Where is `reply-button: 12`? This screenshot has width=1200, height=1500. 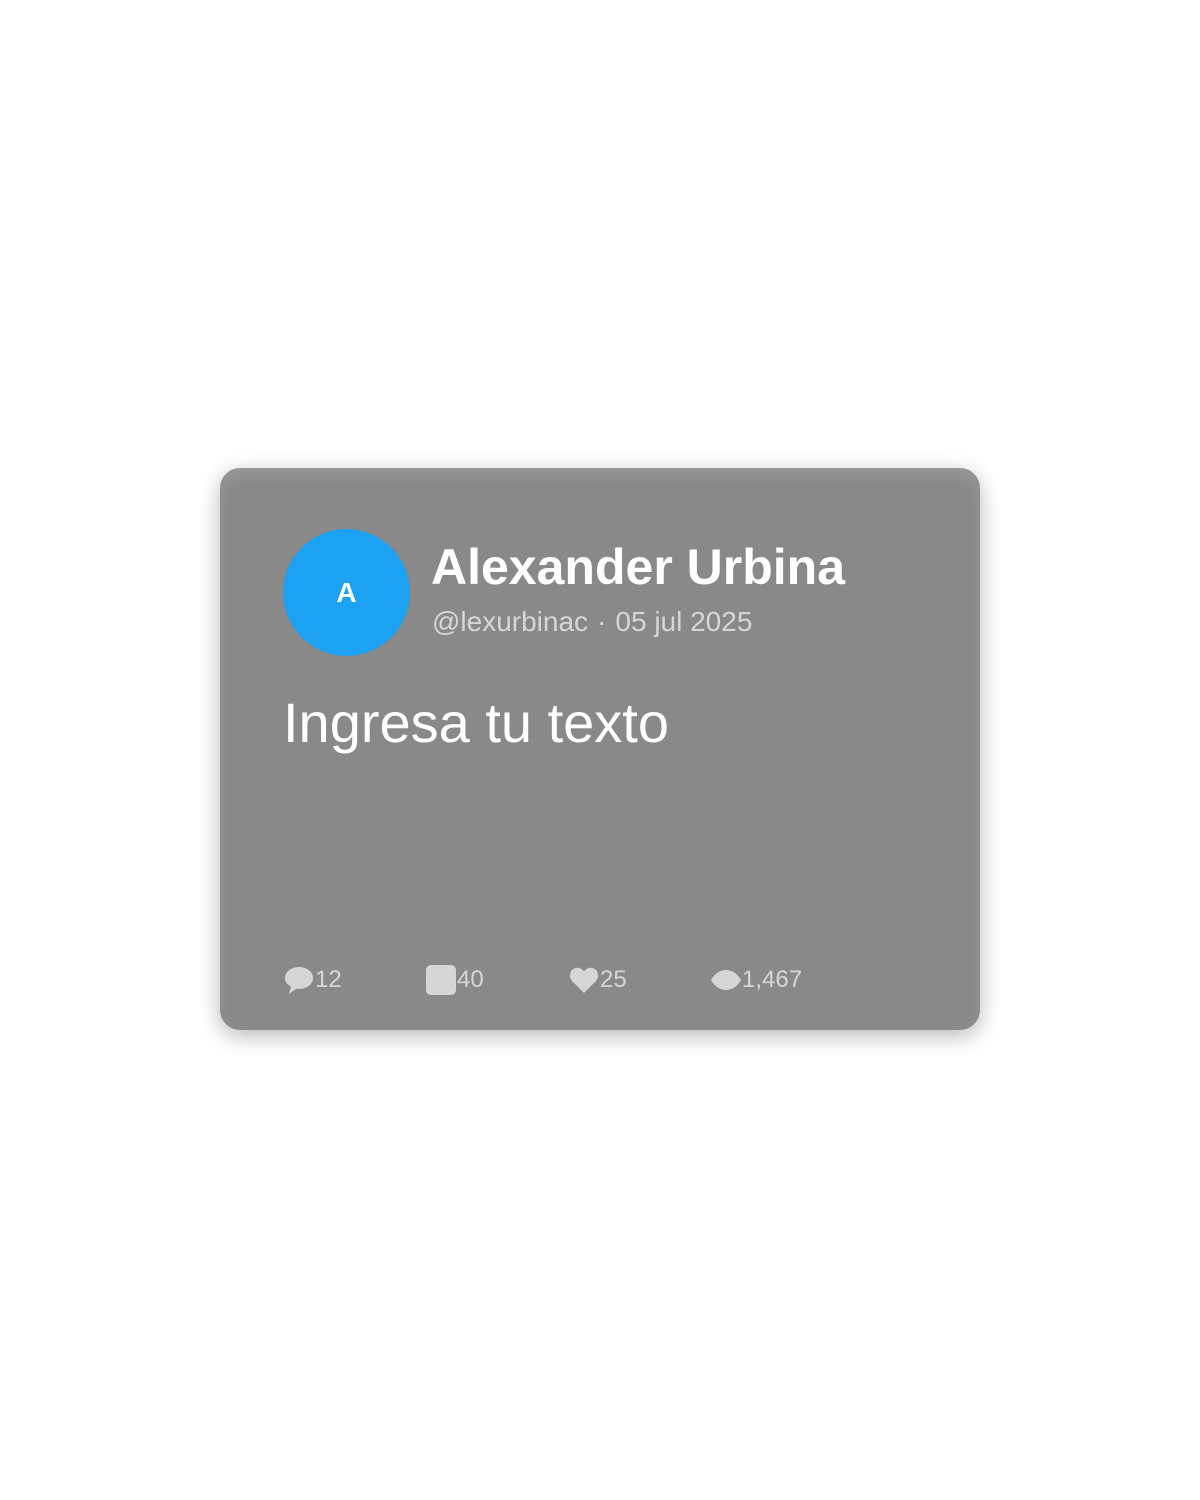
reply-button: 12 is located at coordinates (312, 980).